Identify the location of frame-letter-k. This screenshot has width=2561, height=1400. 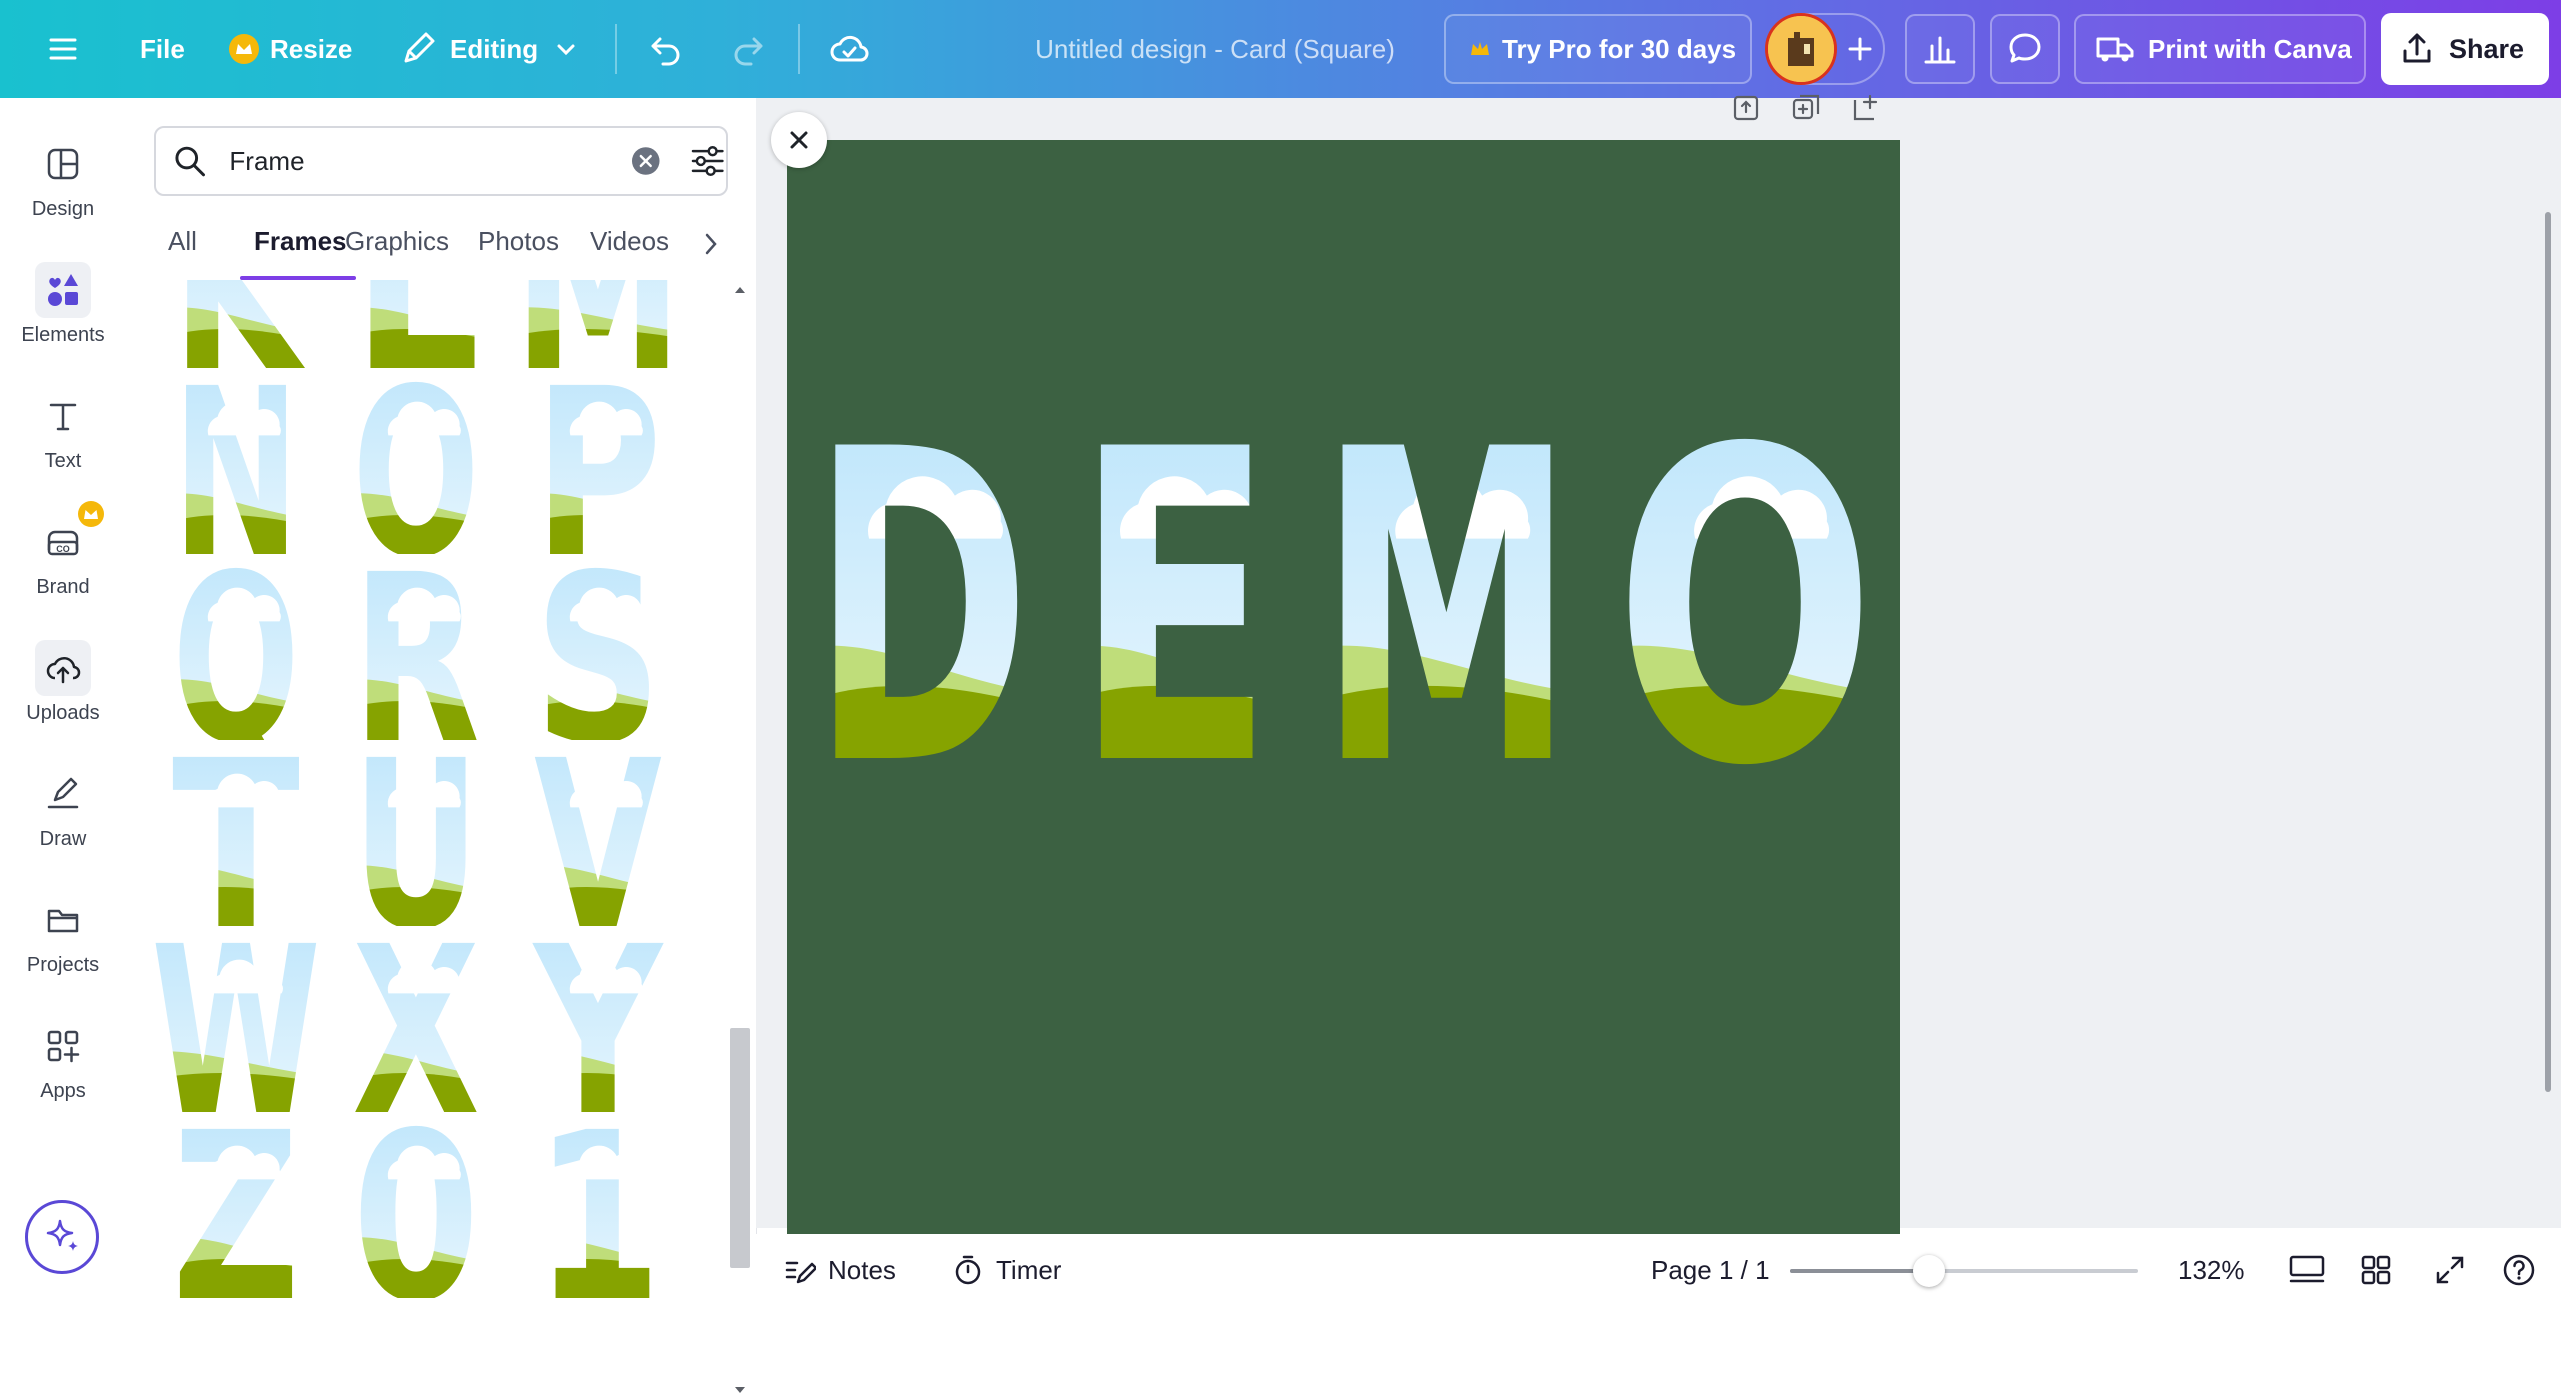
(236, 324).